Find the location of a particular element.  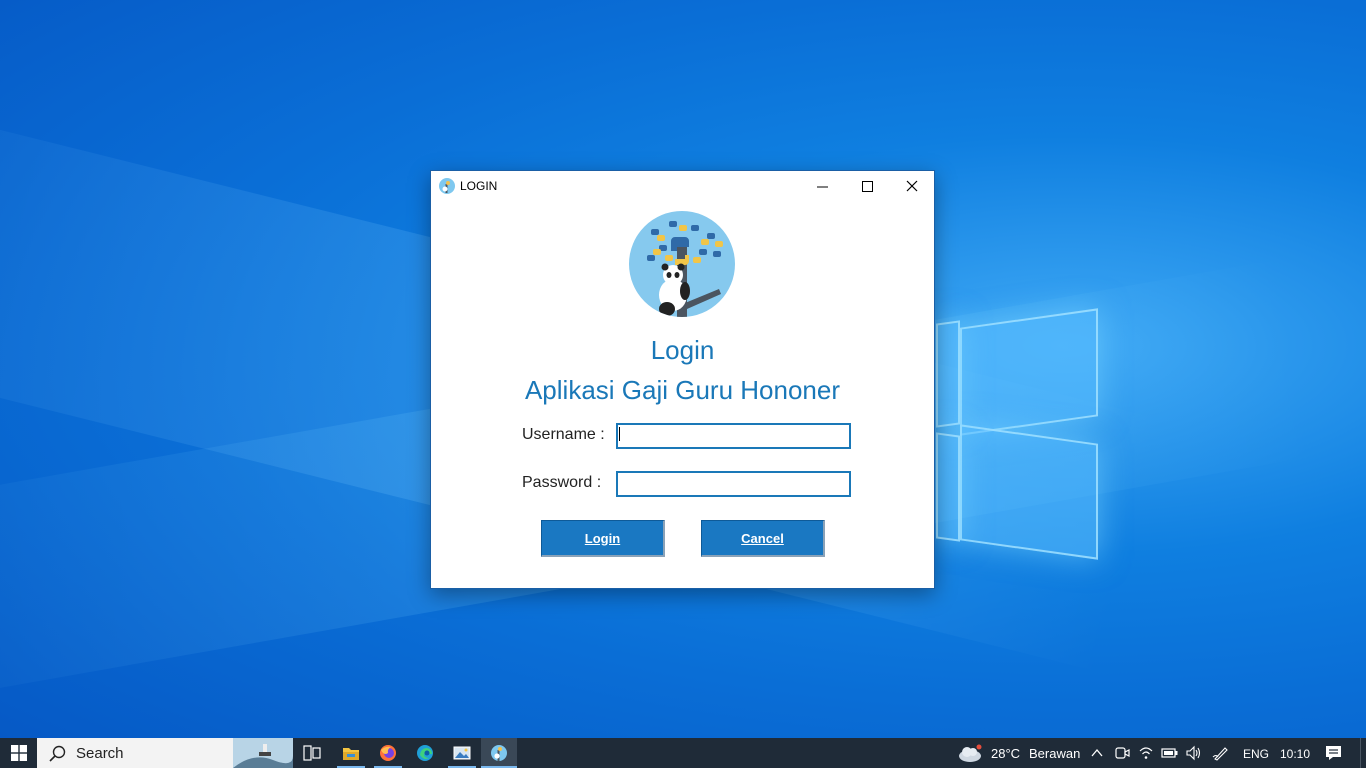

maximize-icon is located at coordinates (867, 186).